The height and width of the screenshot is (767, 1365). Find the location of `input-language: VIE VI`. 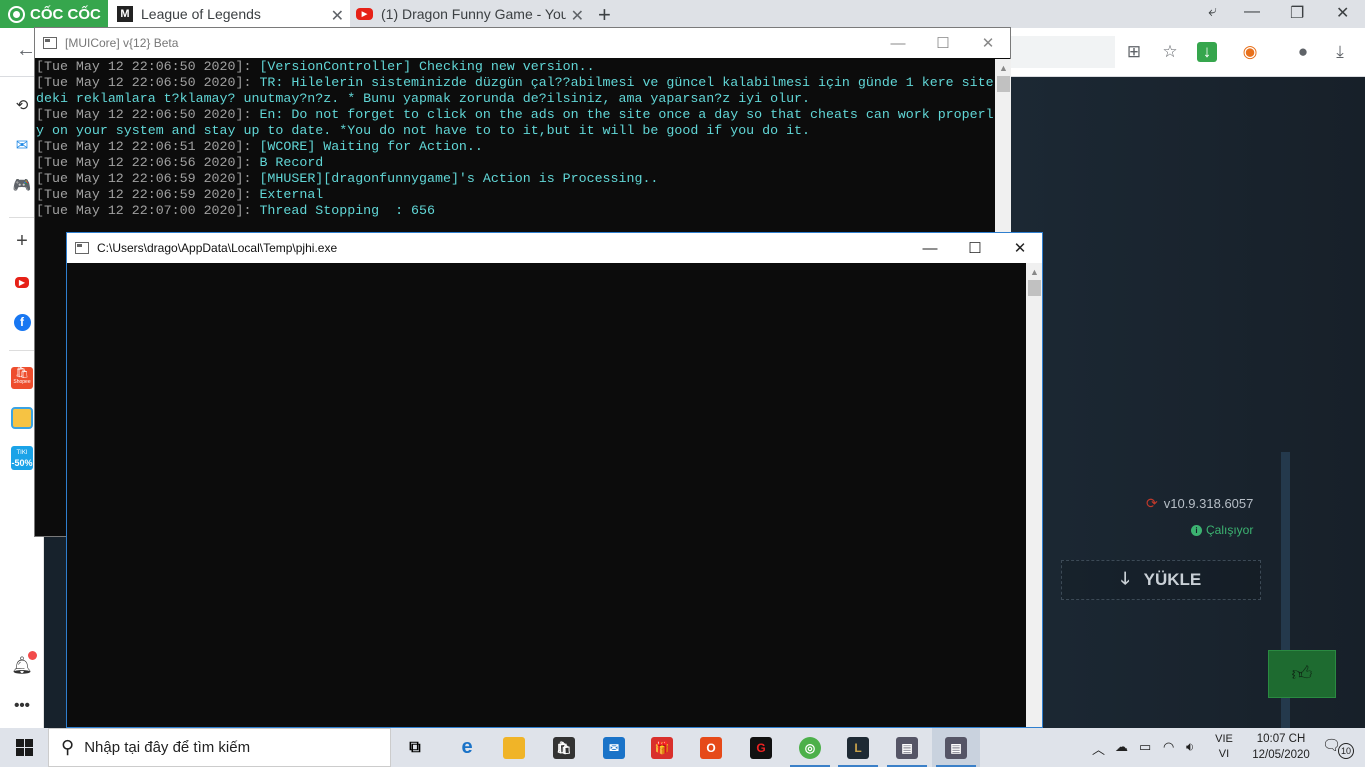

input-language: VIE VI is located at coordinates (1224, 747).